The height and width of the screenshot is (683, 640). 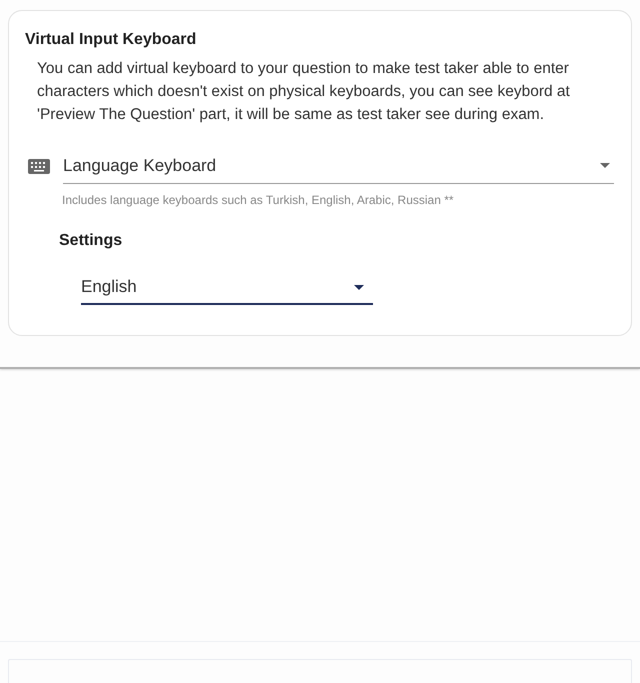 What do you see at coordinates (39, 166) in the screenshot?
I see `keyboard-icon` at bounding box center [39, 166].